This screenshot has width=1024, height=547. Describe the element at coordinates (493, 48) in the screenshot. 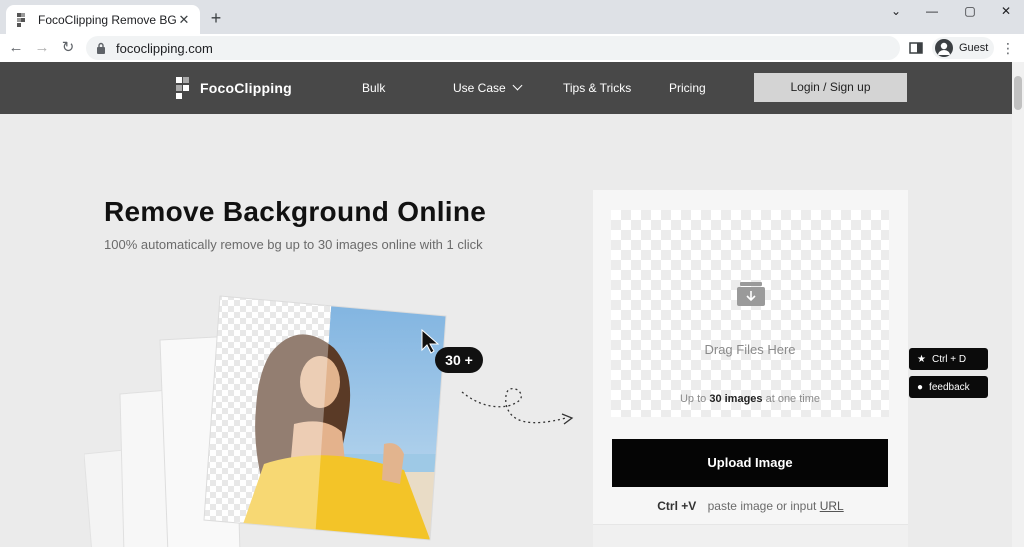

I see `address-bar: fococlipping.com` at that location.